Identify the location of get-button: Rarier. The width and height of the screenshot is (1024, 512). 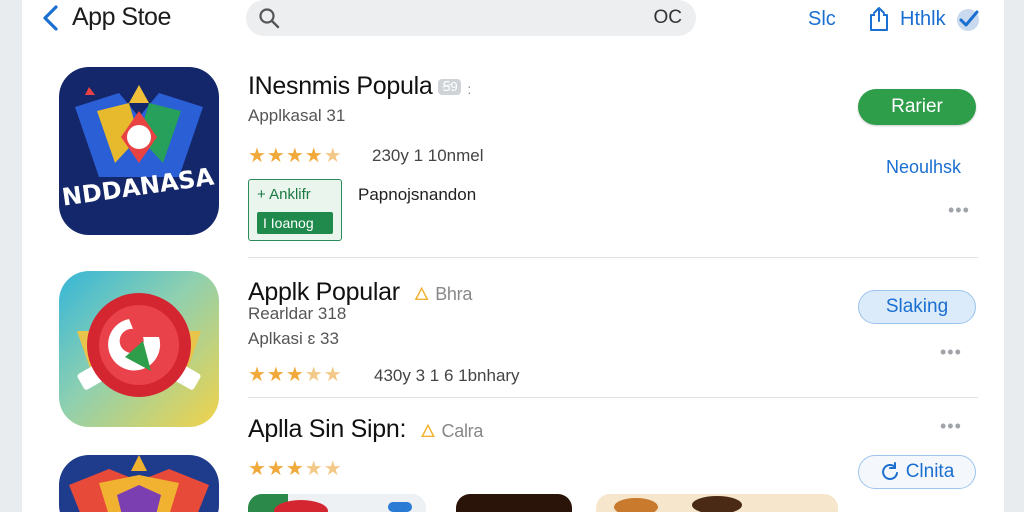
(917, 107).